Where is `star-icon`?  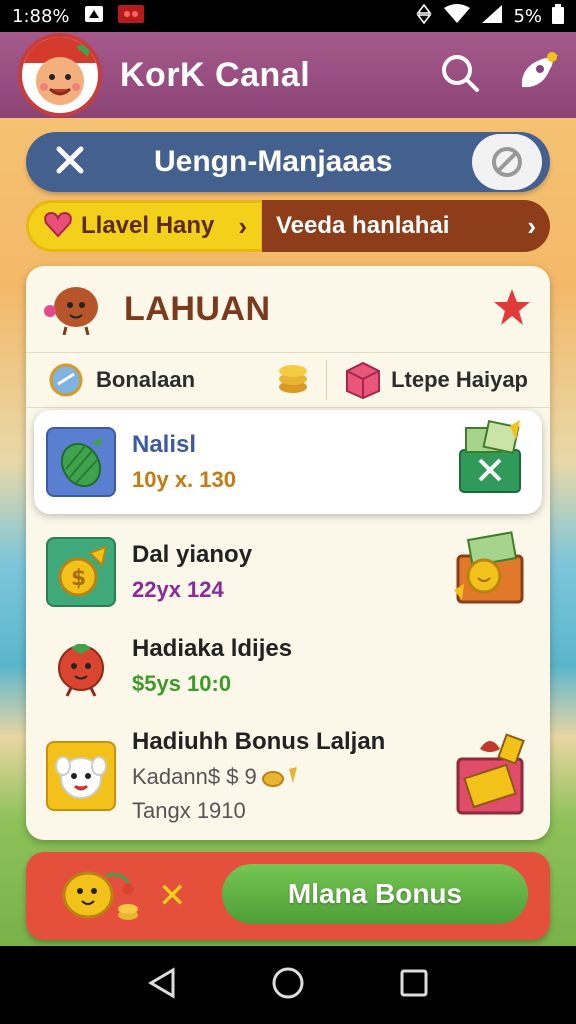
star-icon is located at coordinates (512, 309).